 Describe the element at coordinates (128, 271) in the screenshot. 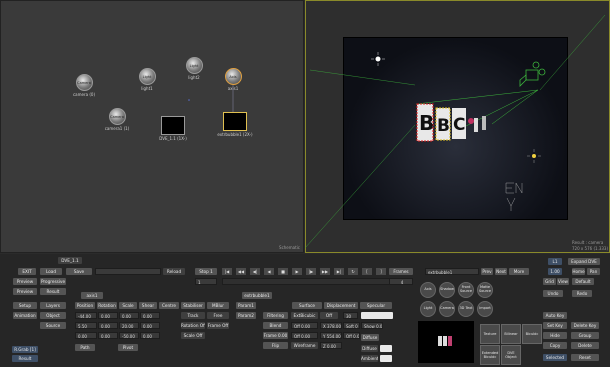

I see `filename-field` at that location.